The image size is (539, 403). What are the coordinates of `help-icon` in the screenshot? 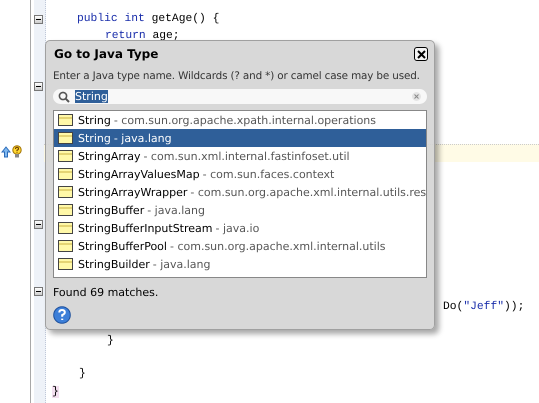 It's located at (62, 315).